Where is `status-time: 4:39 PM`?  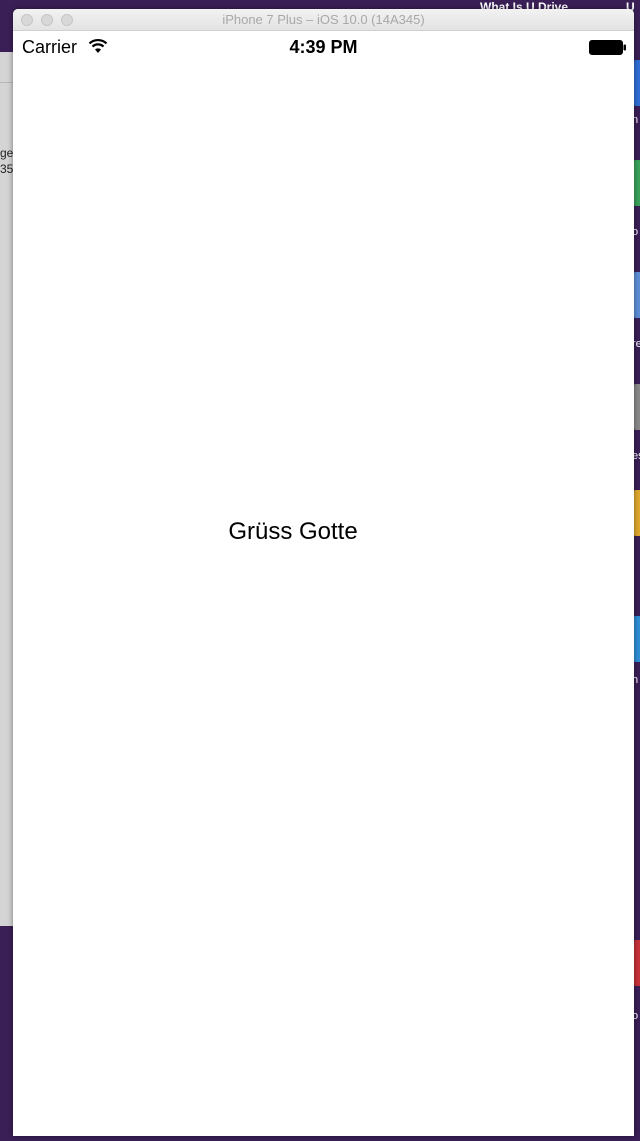
status-time: 4:39 PM is located at coordinates (323, 47).